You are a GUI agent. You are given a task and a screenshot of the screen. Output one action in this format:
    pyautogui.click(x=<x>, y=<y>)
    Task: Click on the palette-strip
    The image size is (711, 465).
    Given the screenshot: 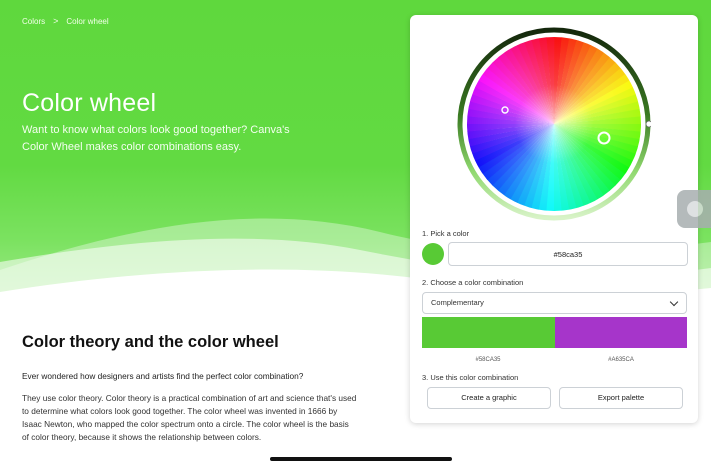 What is the action you would take?
    pyautogui.click(x=554, y=332)
    